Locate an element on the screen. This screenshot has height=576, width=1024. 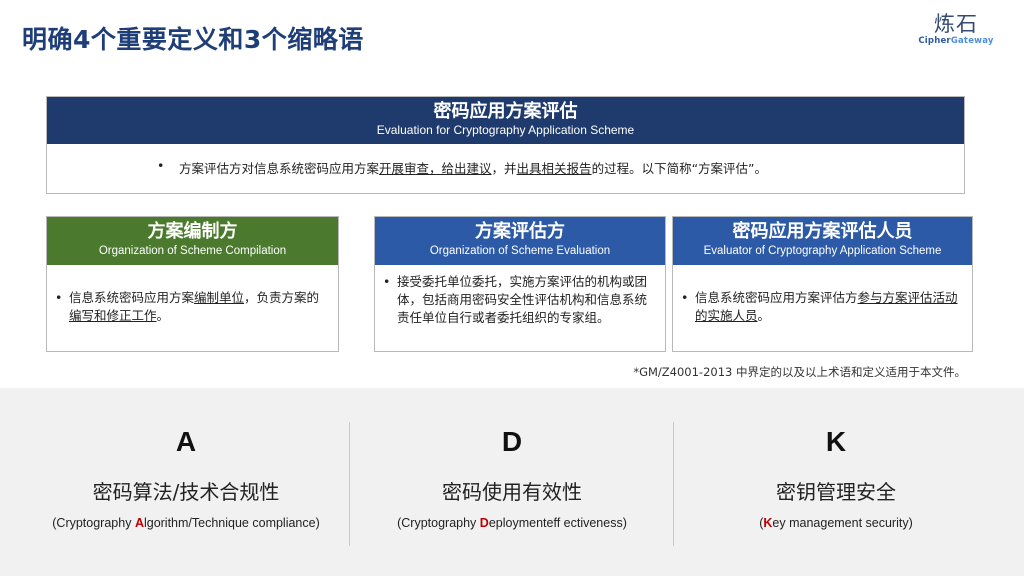
abbrev-en-text: lgorithm/Technique compliance) is located at coordinates (231, 523).